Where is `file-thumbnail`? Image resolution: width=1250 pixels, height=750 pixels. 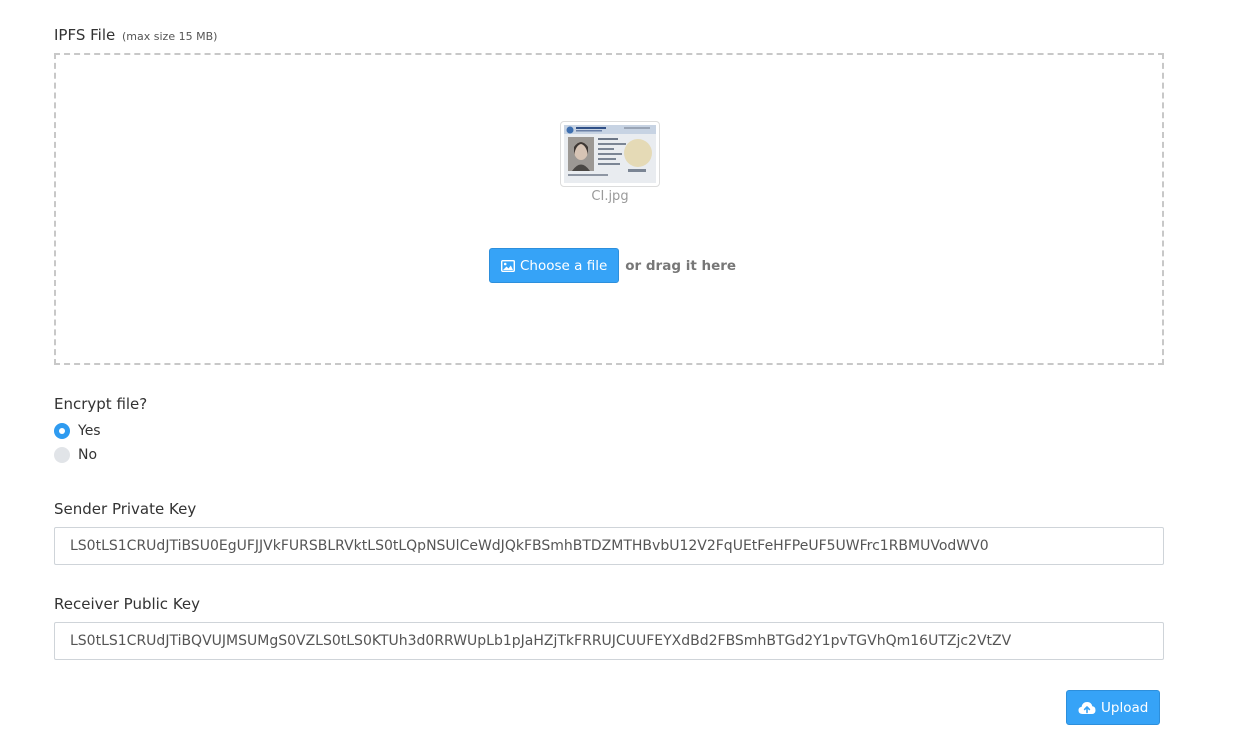 file-thumbnail is located at coordinates (610, 154).